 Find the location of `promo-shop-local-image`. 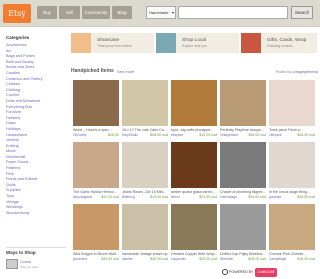

promo-shop-local-image is located at coordinates (166, 43).